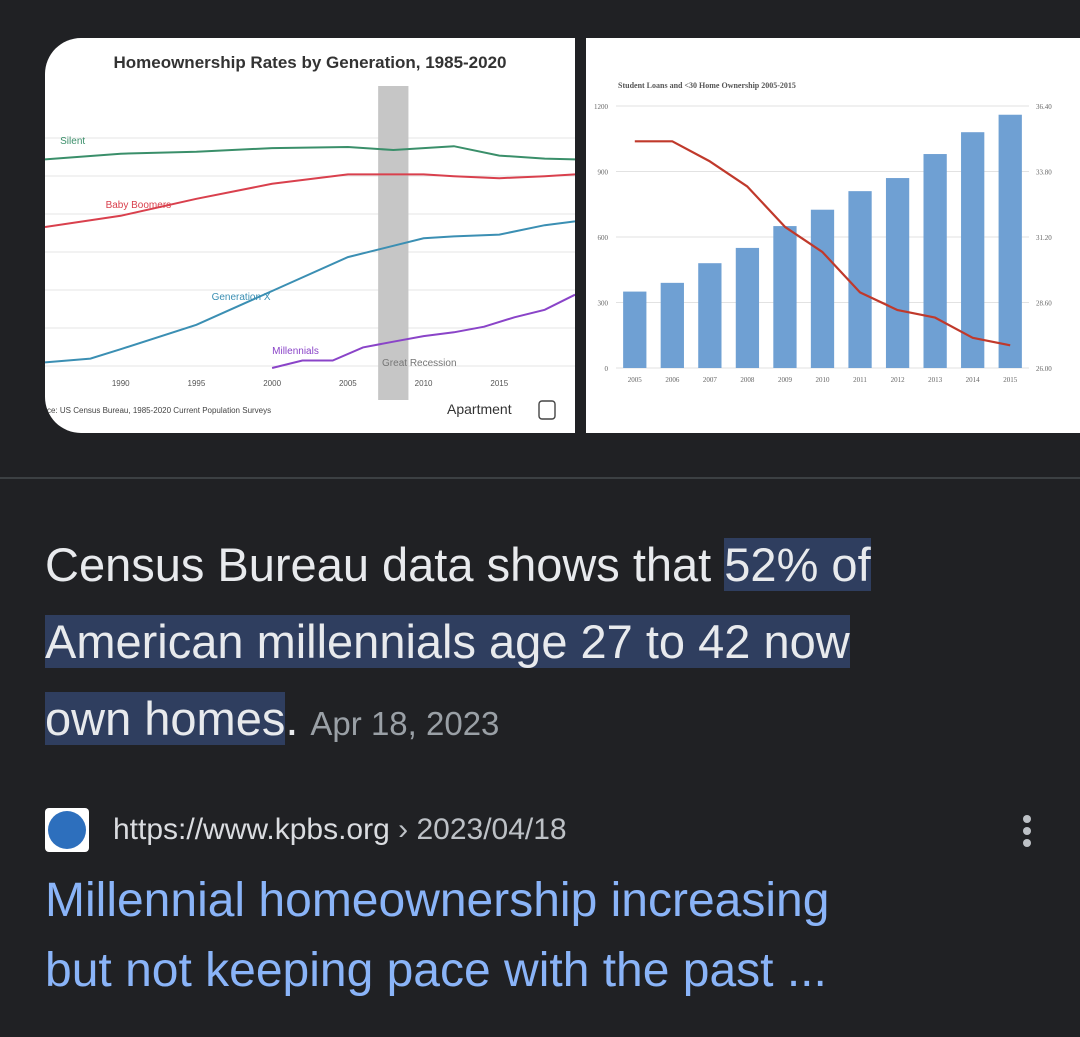 This screenshot has width=1080, height=1037. I want to click on source-row: https://www.kpbs.org › 2023/04/18, so click(540, 830).